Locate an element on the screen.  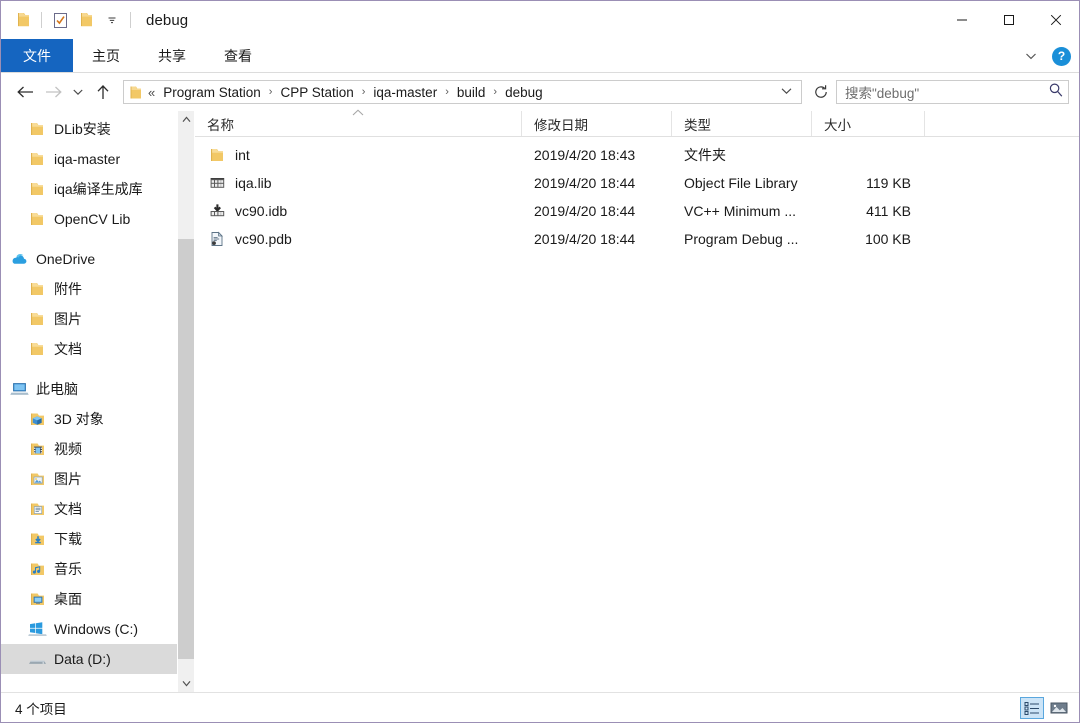
breadcrumb-item-2: iqa-master is located at coordinates (405, 92).